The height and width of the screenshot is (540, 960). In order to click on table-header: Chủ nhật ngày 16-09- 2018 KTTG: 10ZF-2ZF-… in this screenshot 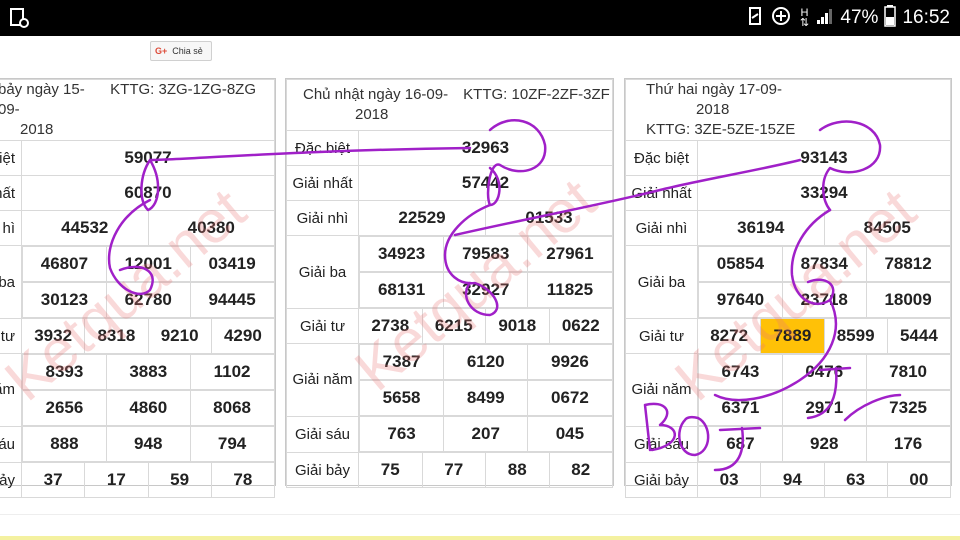, I will do `click(449, 105)`.